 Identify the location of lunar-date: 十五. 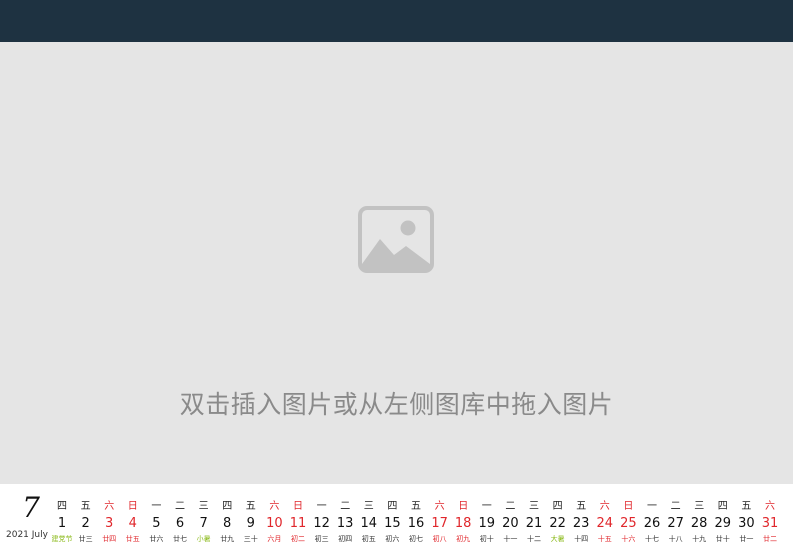
(604, 539).